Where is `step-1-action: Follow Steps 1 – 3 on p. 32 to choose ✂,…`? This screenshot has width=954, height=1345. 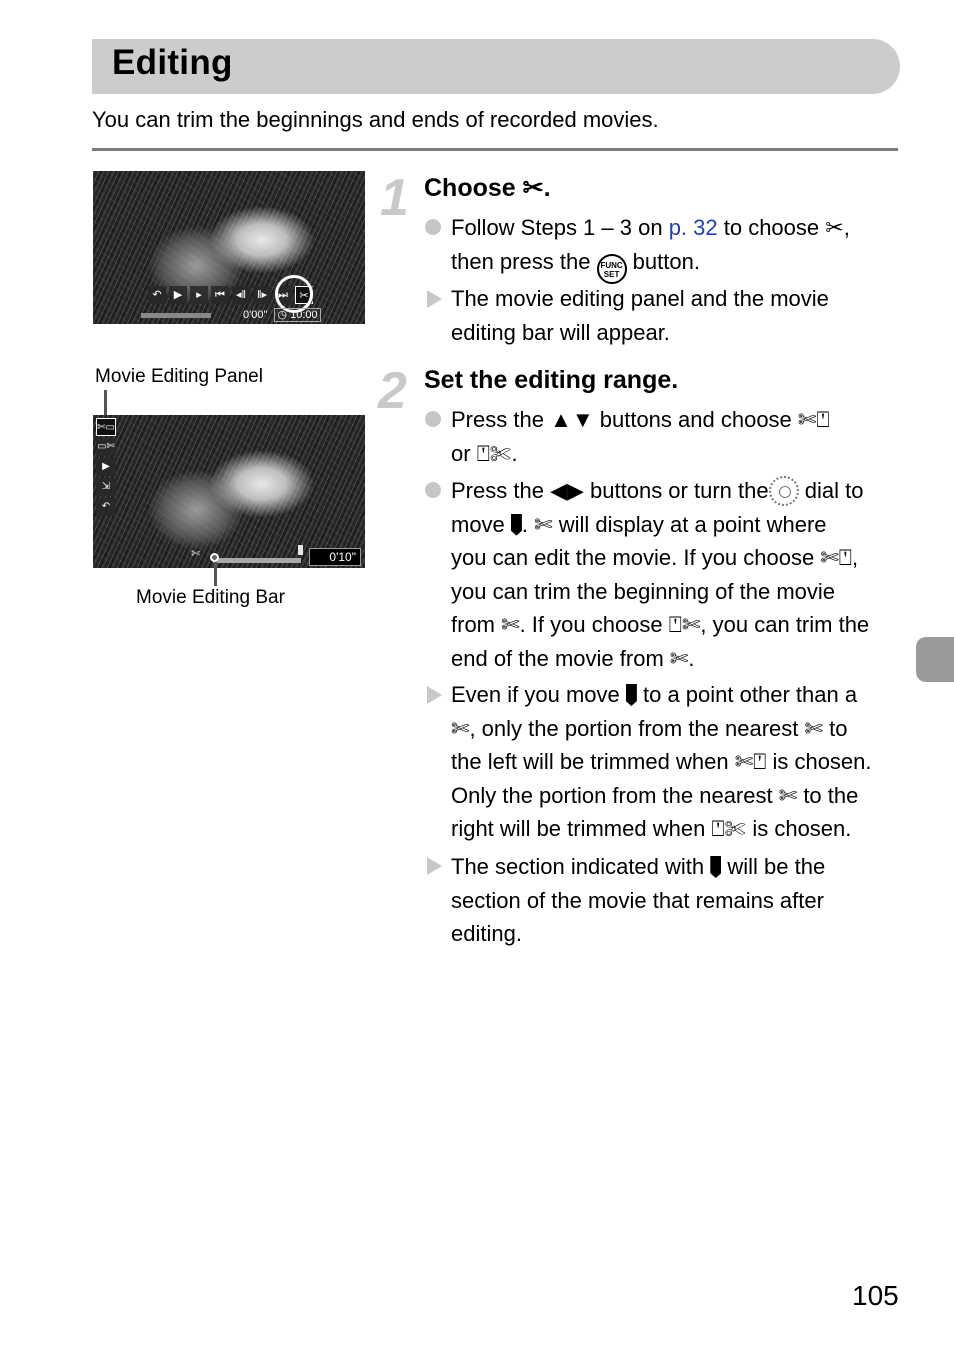
step-1-action: Follow Steps 1 – 3 on p. 32 to choose ✂,… is located at coordinates (676, 247).